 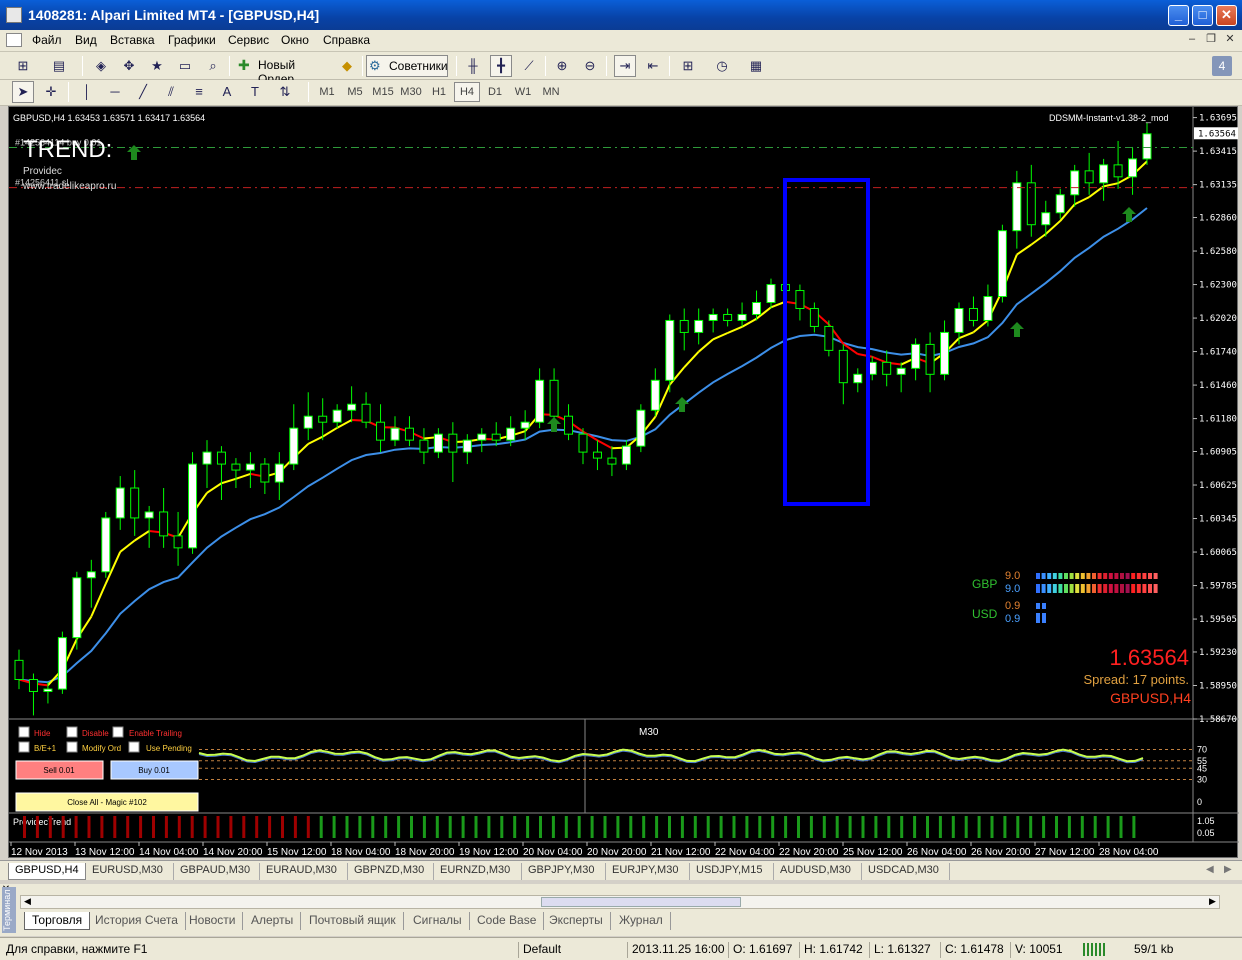 What do you see at coordinates (72, 747) in the screenshot?
I see `modify-checkbox` at bounding box center [72, 747].